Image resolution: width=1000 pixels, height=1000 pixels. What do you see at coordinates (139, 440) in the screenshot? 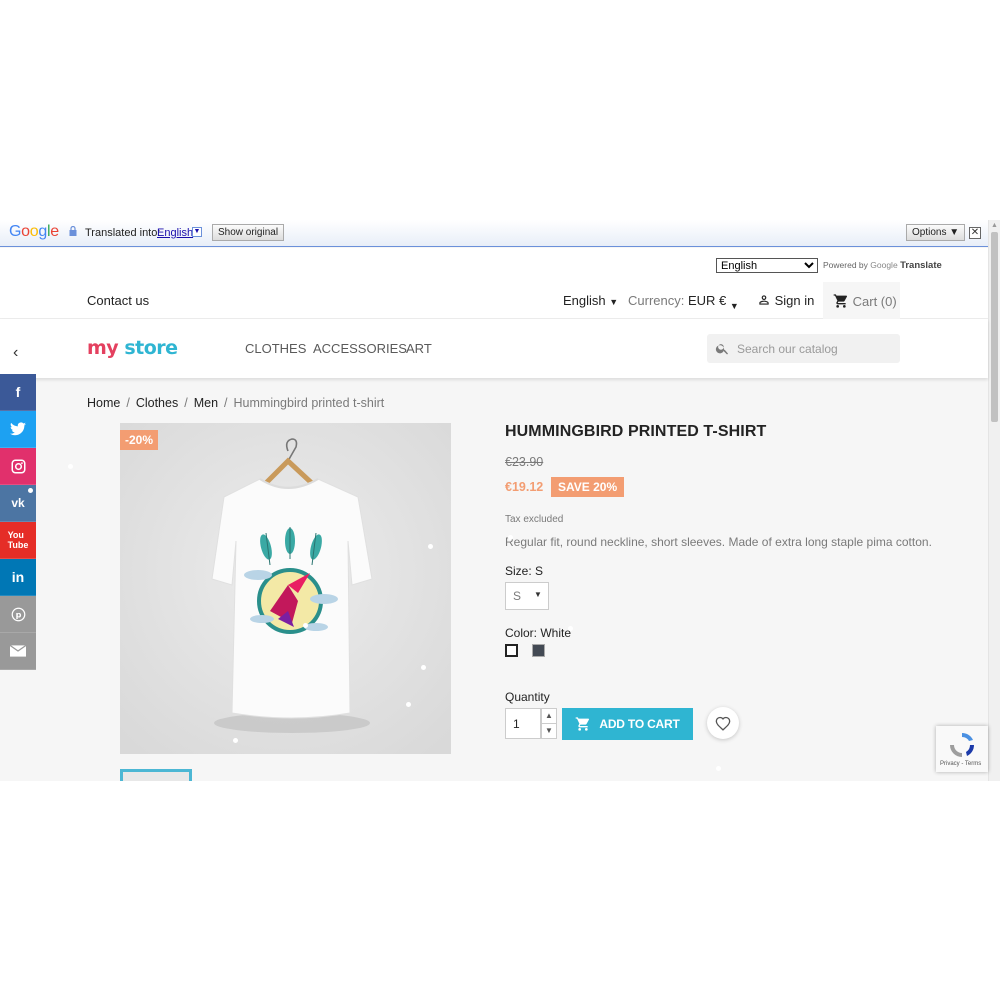
I see `discount-flag: -20%` at bounding box center [139, 440].